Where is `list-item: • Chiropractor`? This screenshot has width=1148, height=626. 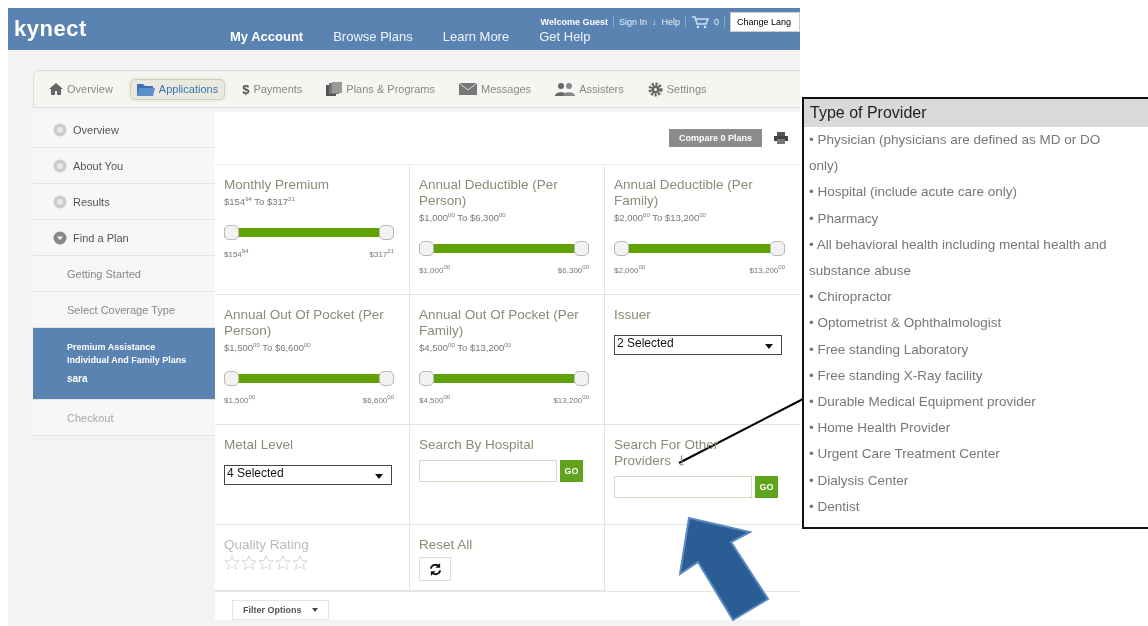 list-item: • Chiropractor is located at coordinates (850, 297).